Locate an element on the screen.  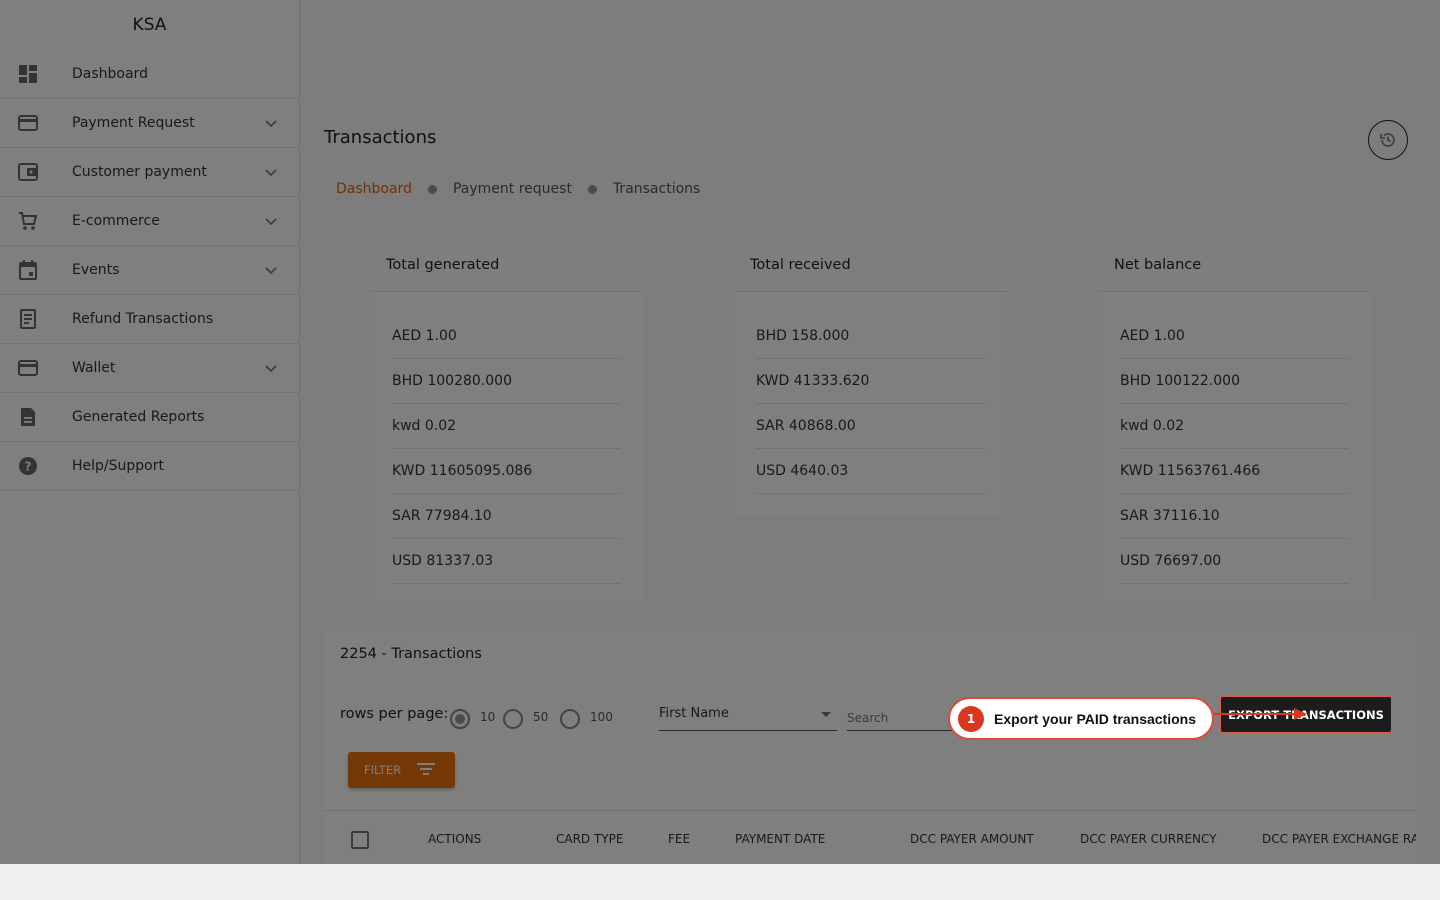
column-header: DCC PAYER CURRENCY is located at coordinates (1148, 839).